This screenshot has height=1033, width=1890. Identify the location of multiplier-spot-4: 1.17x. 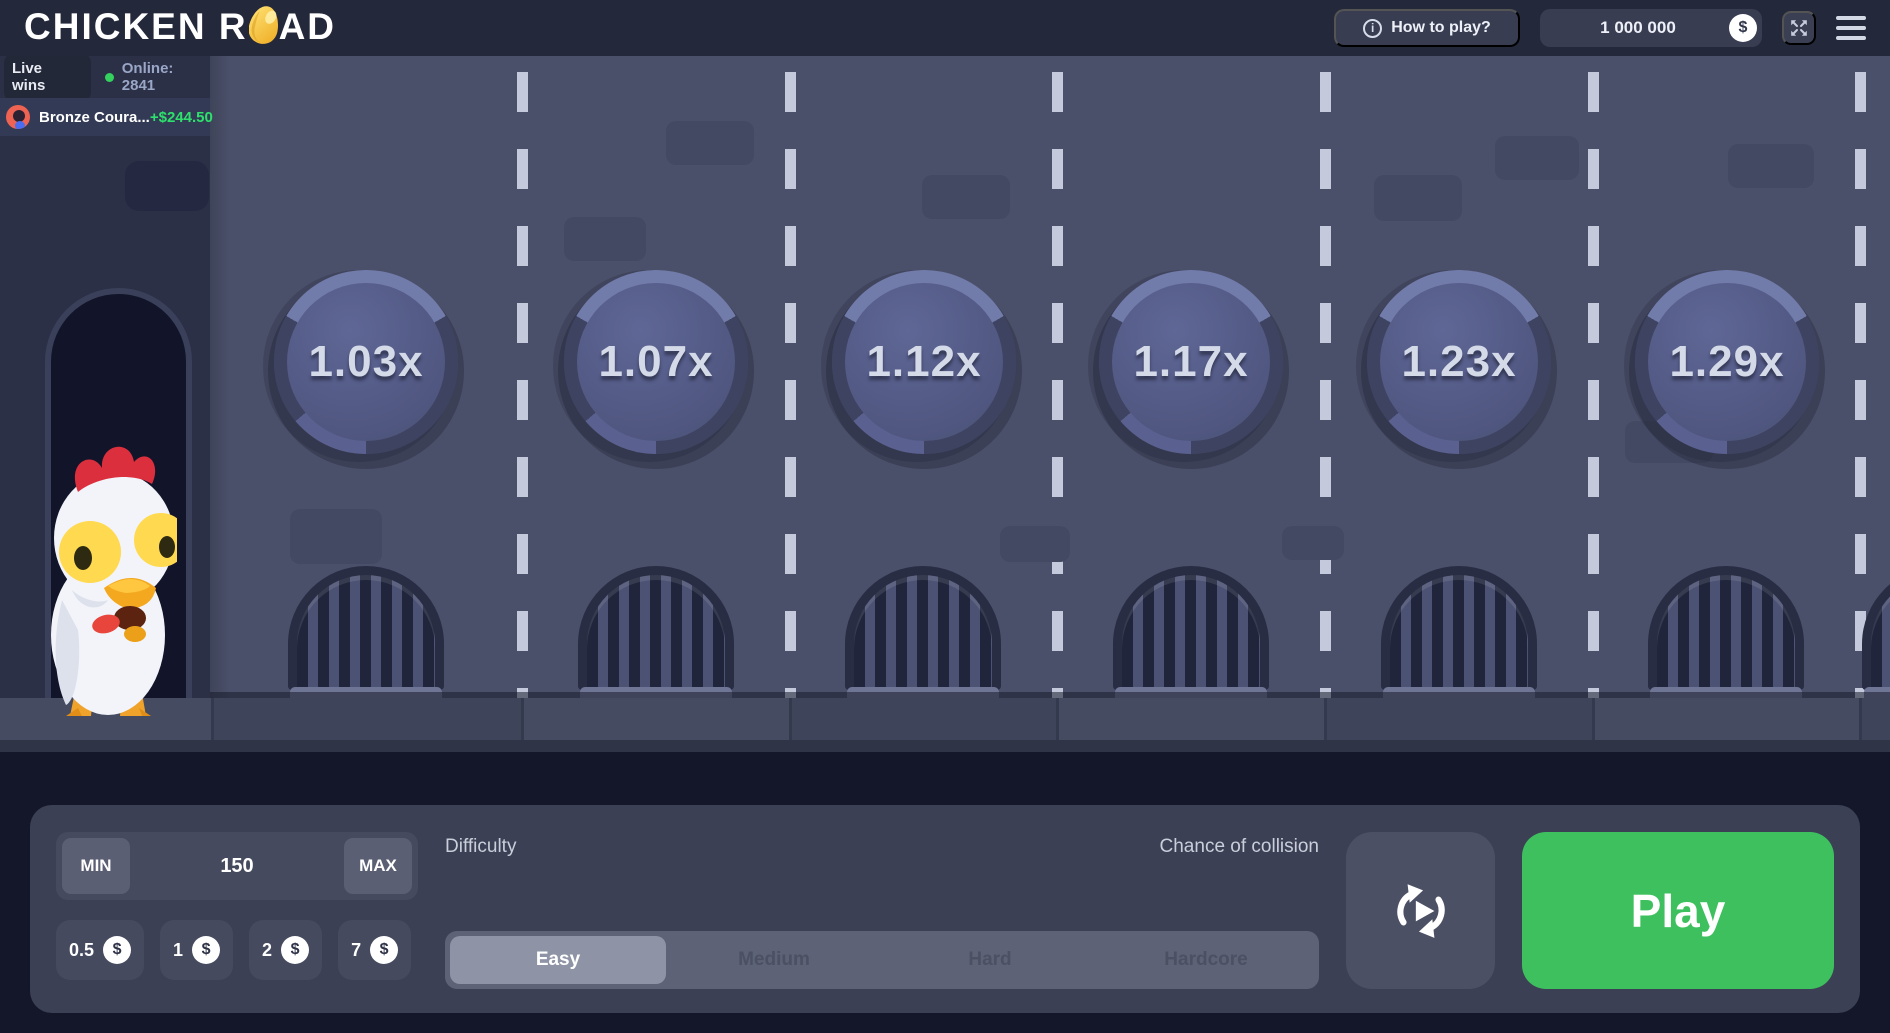
(1191, 362).